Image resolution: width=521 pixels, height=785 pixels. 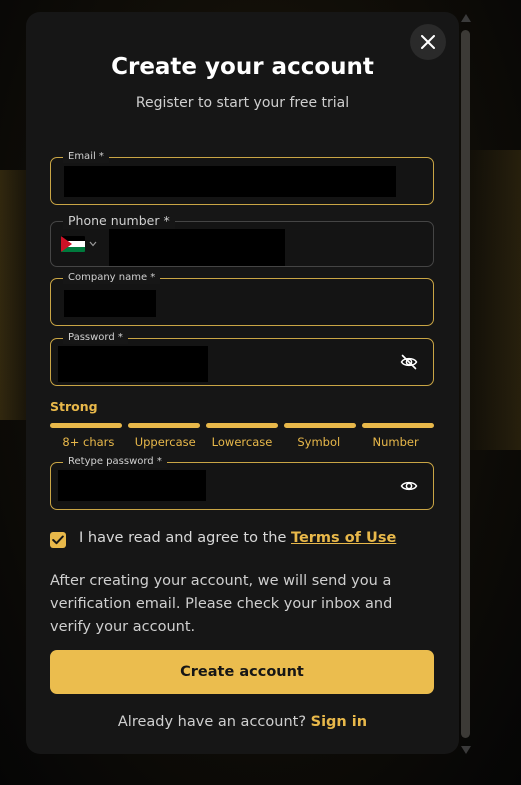 I want to click on terms-prefix: I have read and agree to the, so click(x=185, y=538).